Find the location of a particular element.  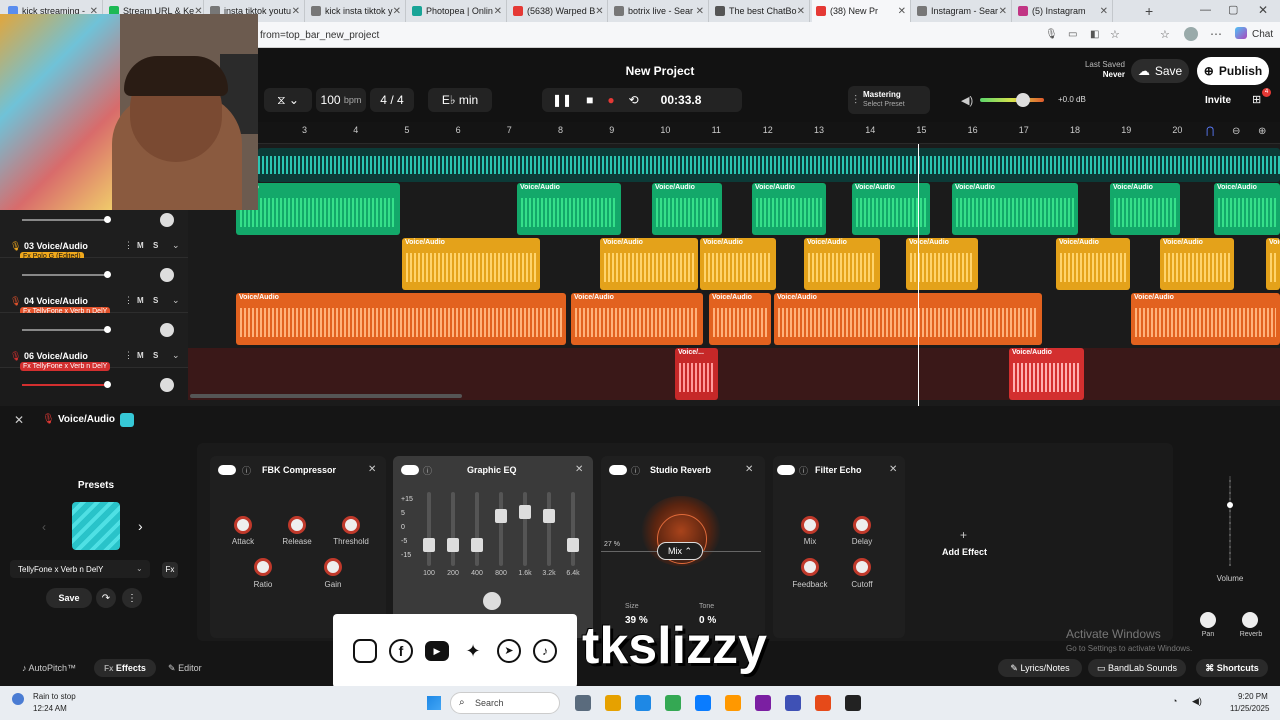

volume-icon: ◀) is located at coordinates (1197, 701).